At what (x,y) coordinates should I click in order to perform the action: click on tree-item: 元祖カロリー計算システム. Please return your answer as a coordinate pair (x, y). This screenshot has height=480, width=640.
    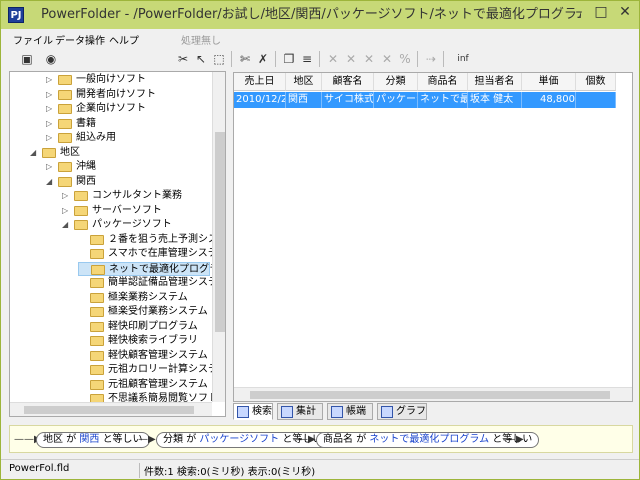
    Looking at the image, I should click on (151, 370).